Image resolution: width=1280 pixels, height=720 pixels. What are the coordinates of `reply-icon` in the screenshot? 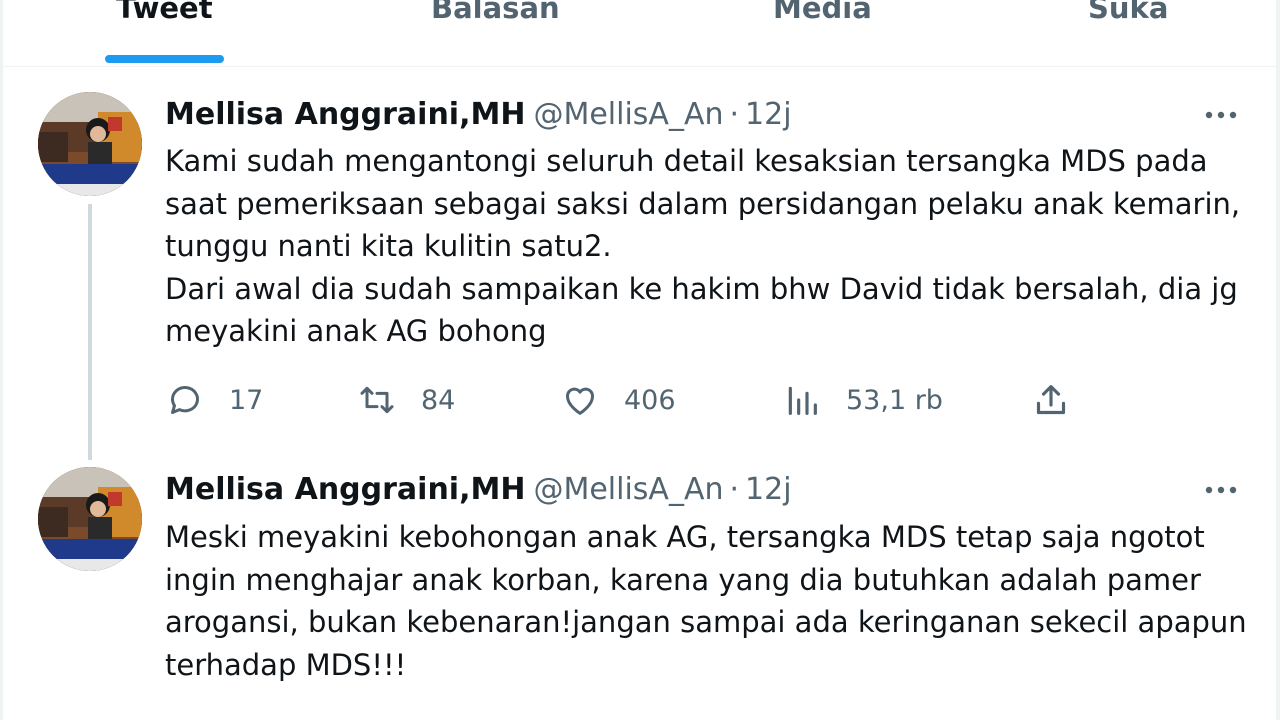 It's located at (184, 400).